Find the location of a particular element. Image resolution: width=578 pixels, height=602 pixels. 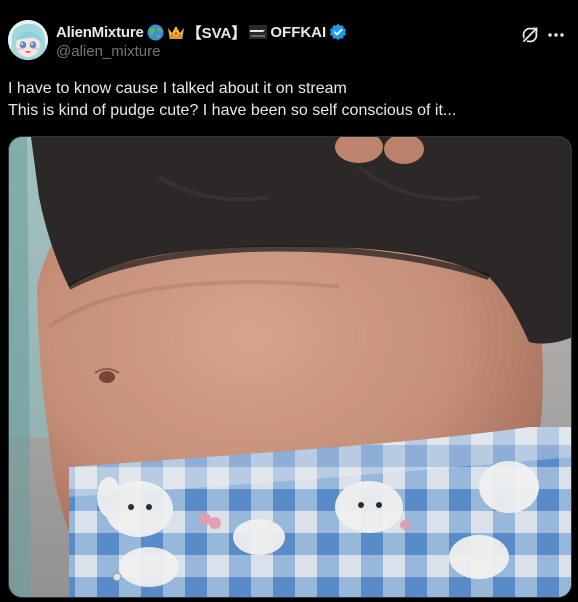

tweet-header: AlienMixture 【SVA】 OFFKAI @alien_mixture is located at coordinates (289, 45).